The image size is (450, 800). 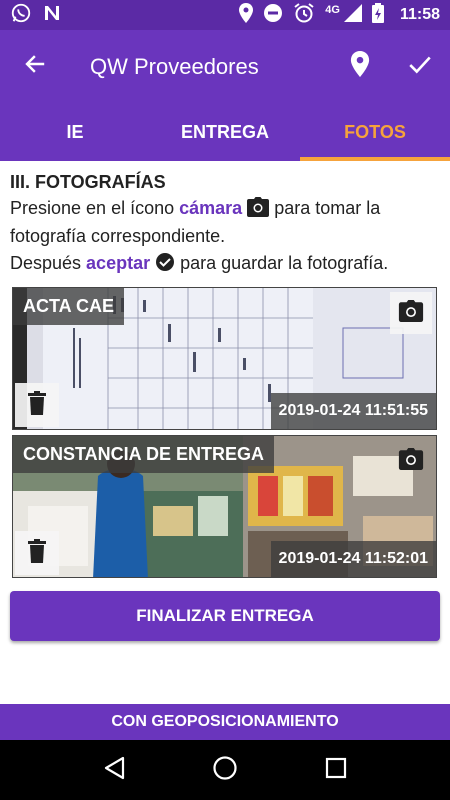 What do you see at coordinates (75, 132) in the screenshot?
I see `tab-ie: IE` at bounding box center [75, 132].